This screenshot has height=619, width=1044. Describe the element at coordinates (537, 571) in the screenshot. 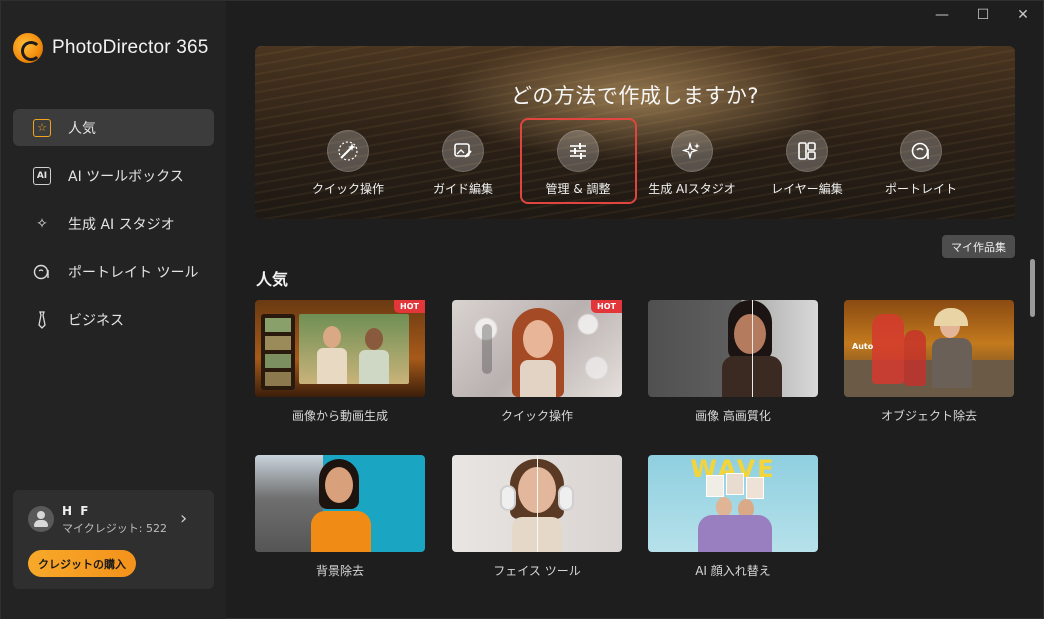

I see `card-label: フェイス ツール` at that location.